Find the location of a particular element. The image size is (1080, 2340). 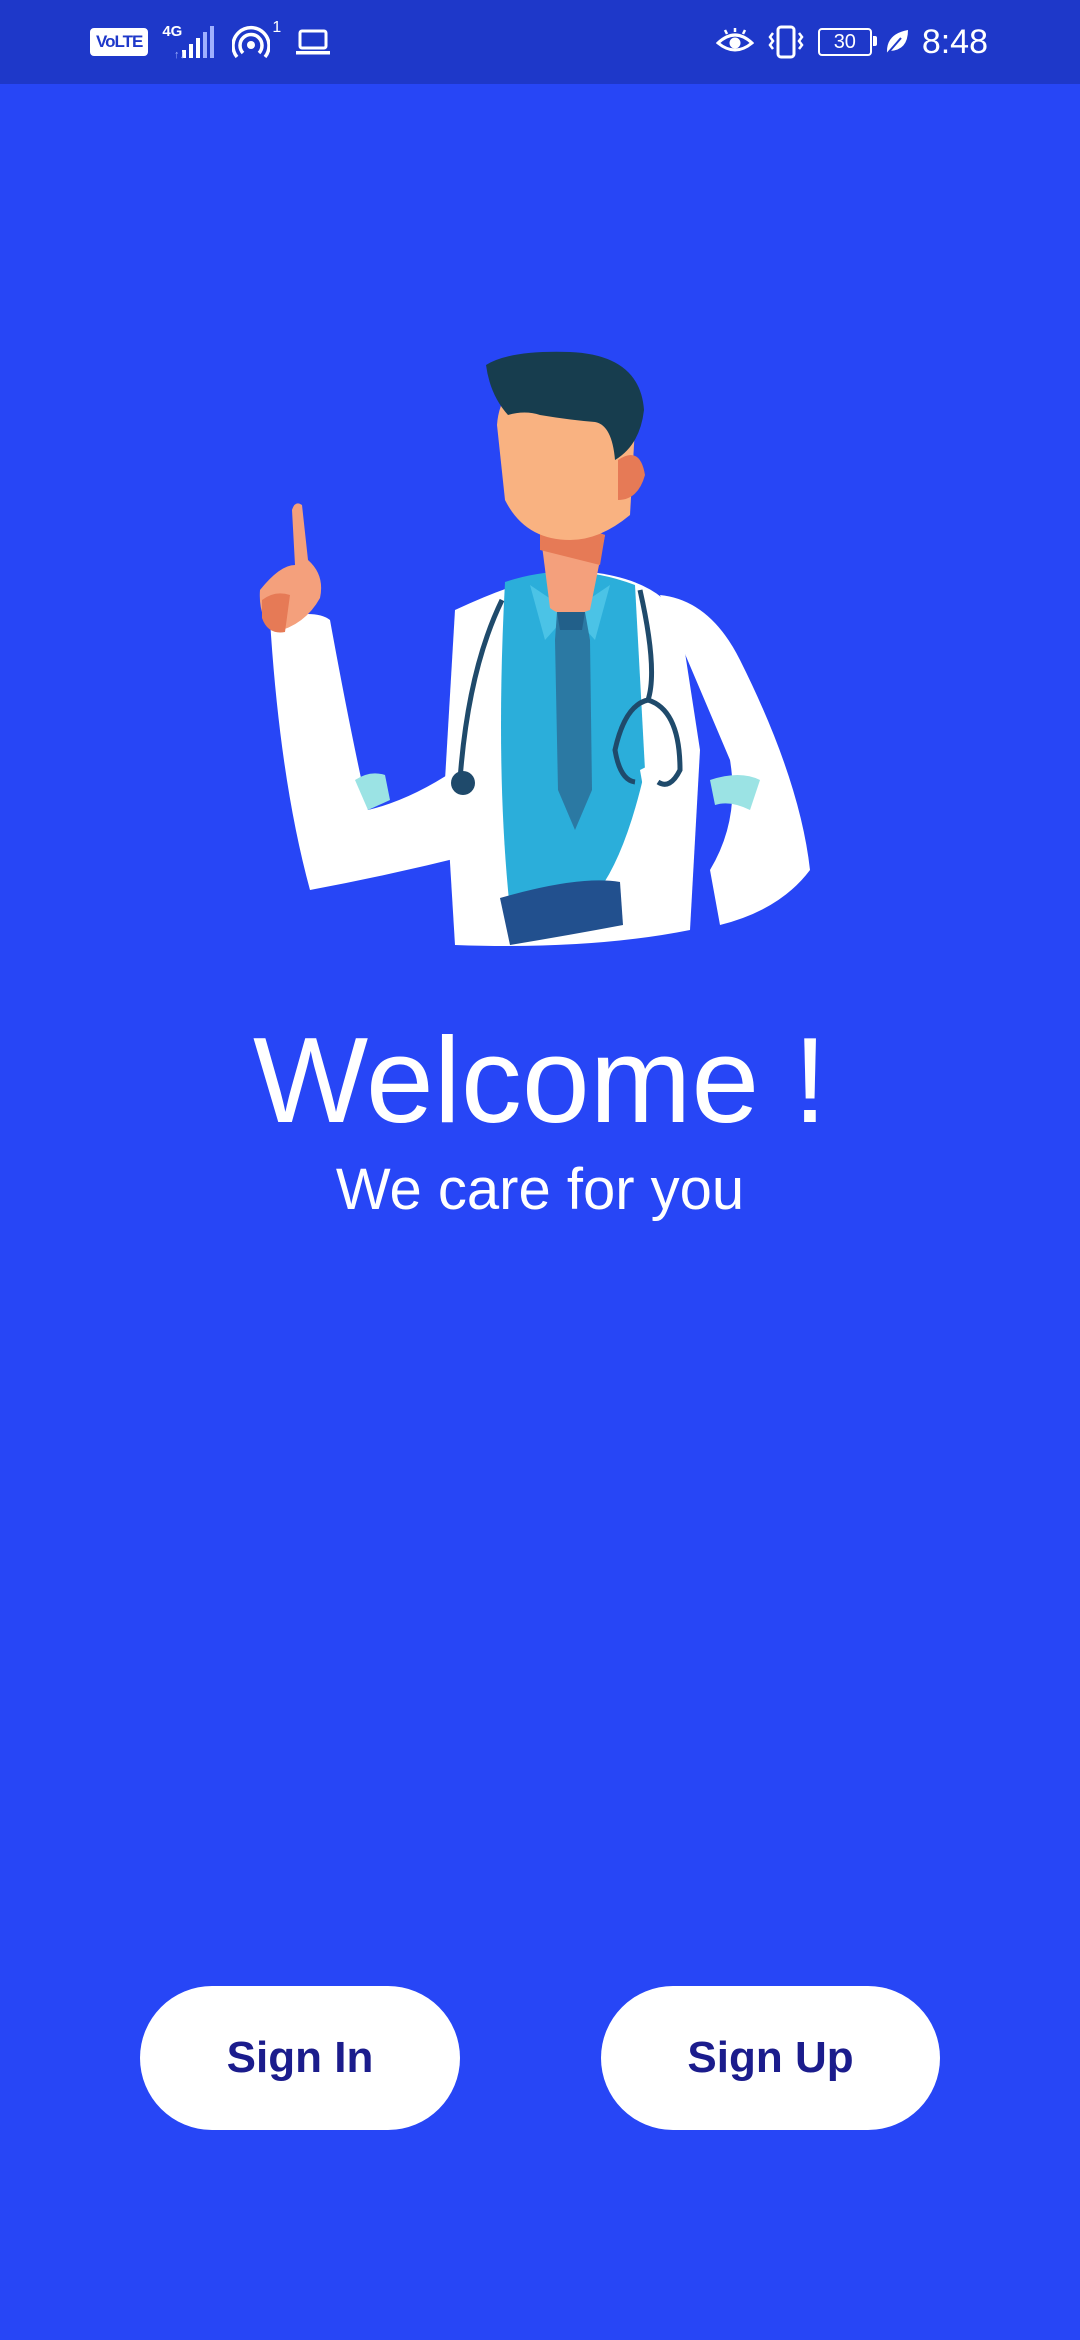

sign-up-button: Sign Up is located at coordinates (770, 2058).